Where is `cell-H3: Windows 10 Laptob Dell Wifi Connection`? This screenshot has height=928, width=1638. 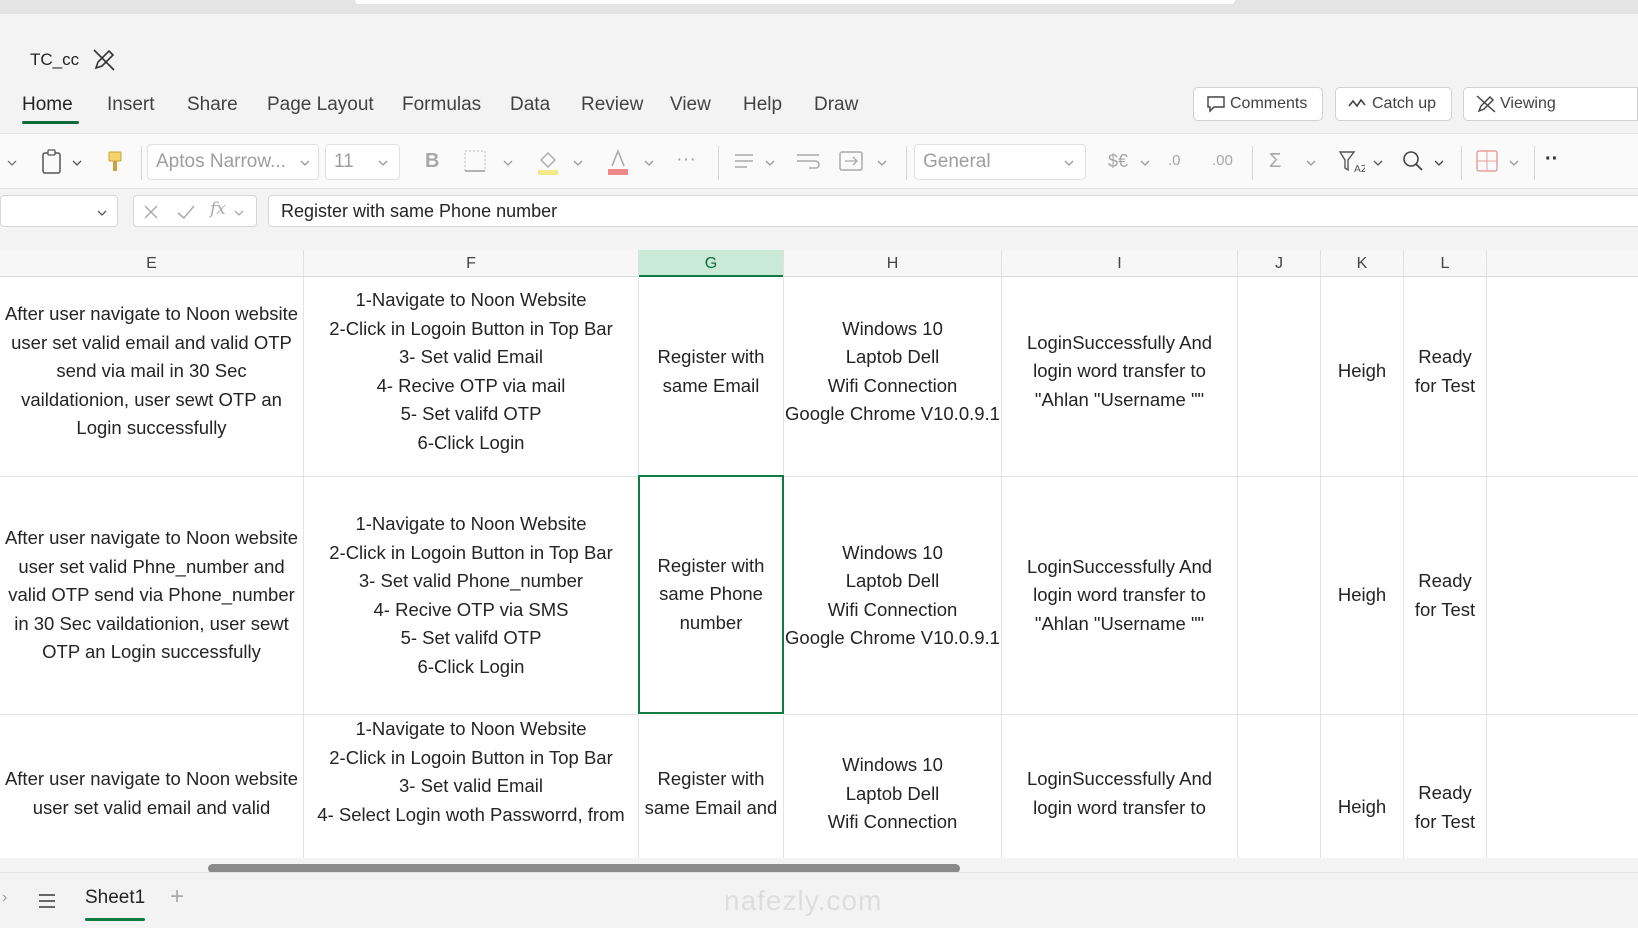 cell-H3: Windows 10 Laptob Dell Wifi Connection is located at coordinates (893, 786).